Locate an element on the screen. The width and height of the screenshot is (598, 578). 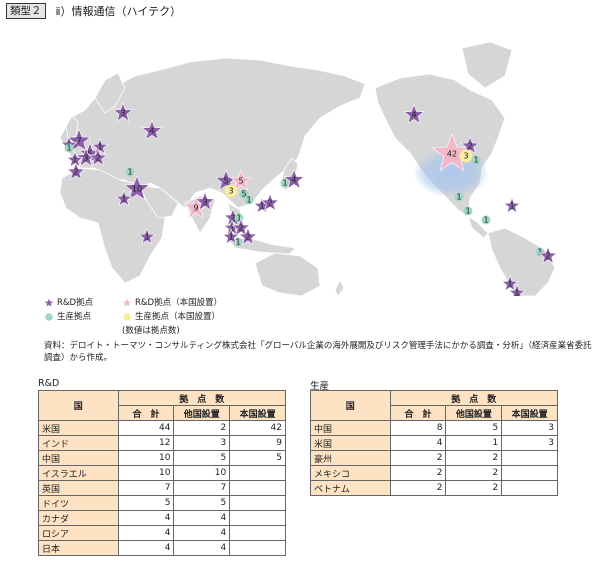
legend-rd-home-label: R&D拠点（本国設置） is located at coordinates (179, 303).